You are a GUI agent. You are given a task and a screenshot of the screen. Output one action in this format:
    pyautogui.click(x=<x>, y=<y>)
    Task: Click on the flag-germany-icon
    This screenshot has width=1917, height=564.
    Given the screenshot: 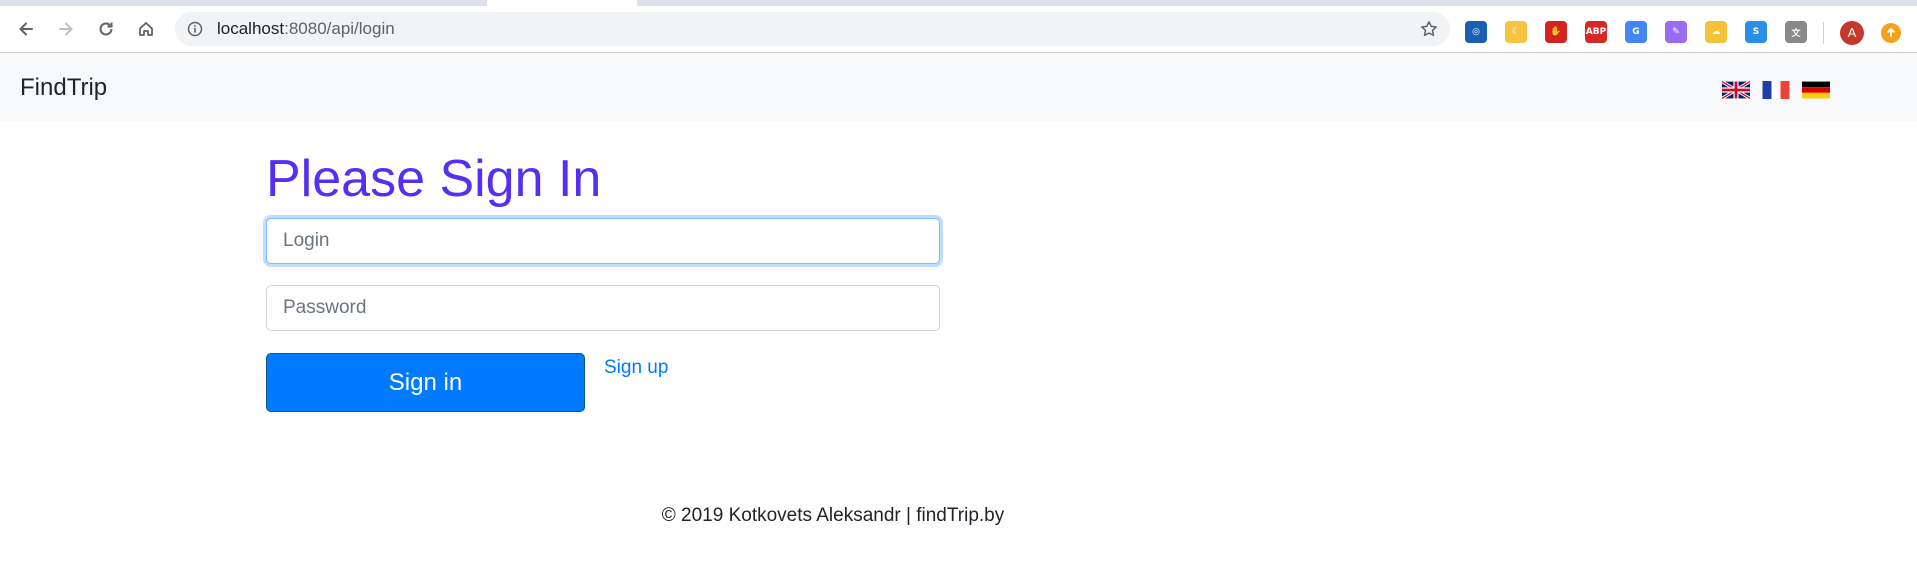 What is the action you would take?
    pyautogui.click(x=1816, y=90)
    